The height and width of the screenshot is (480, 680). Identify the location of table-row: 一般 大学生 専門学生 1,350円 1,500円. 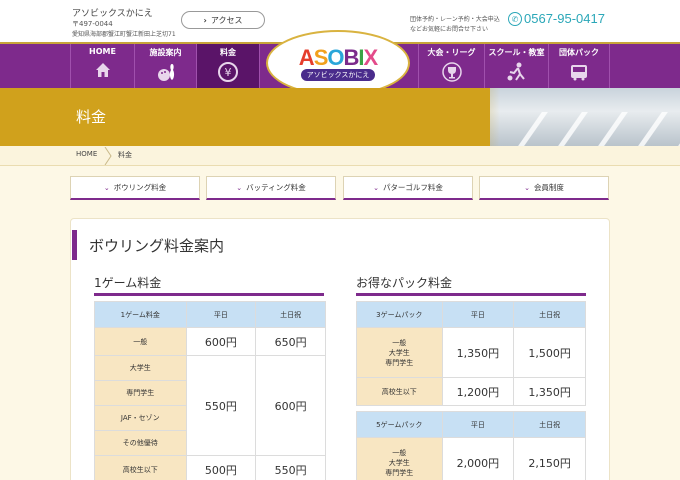
(471, 352).